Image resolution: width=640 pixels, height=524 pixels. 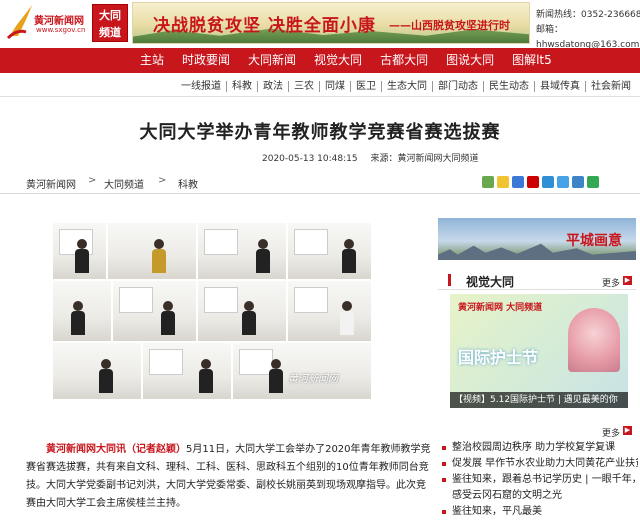 I want to click on news-section-header: 更多 ▶, so click(x=537, y=430).